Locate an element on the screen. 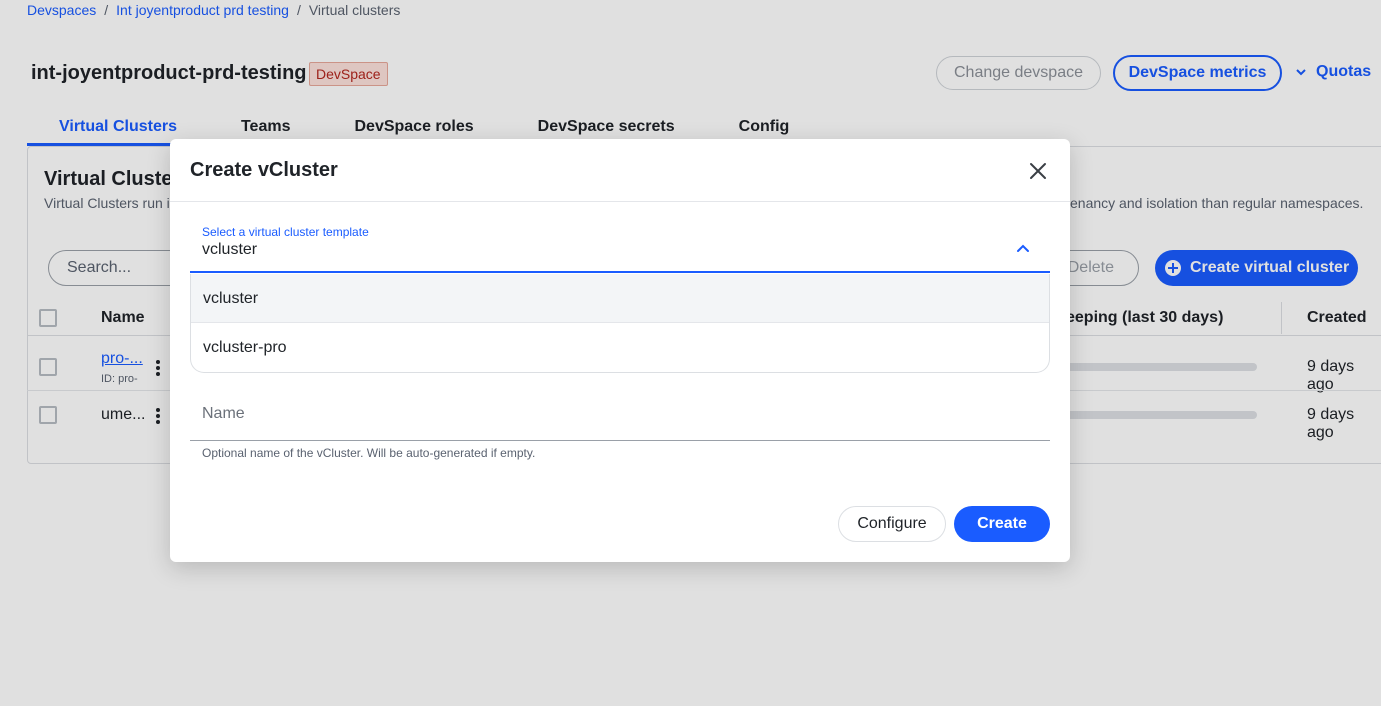  dialog-divider is located at coordinates (620, 201).